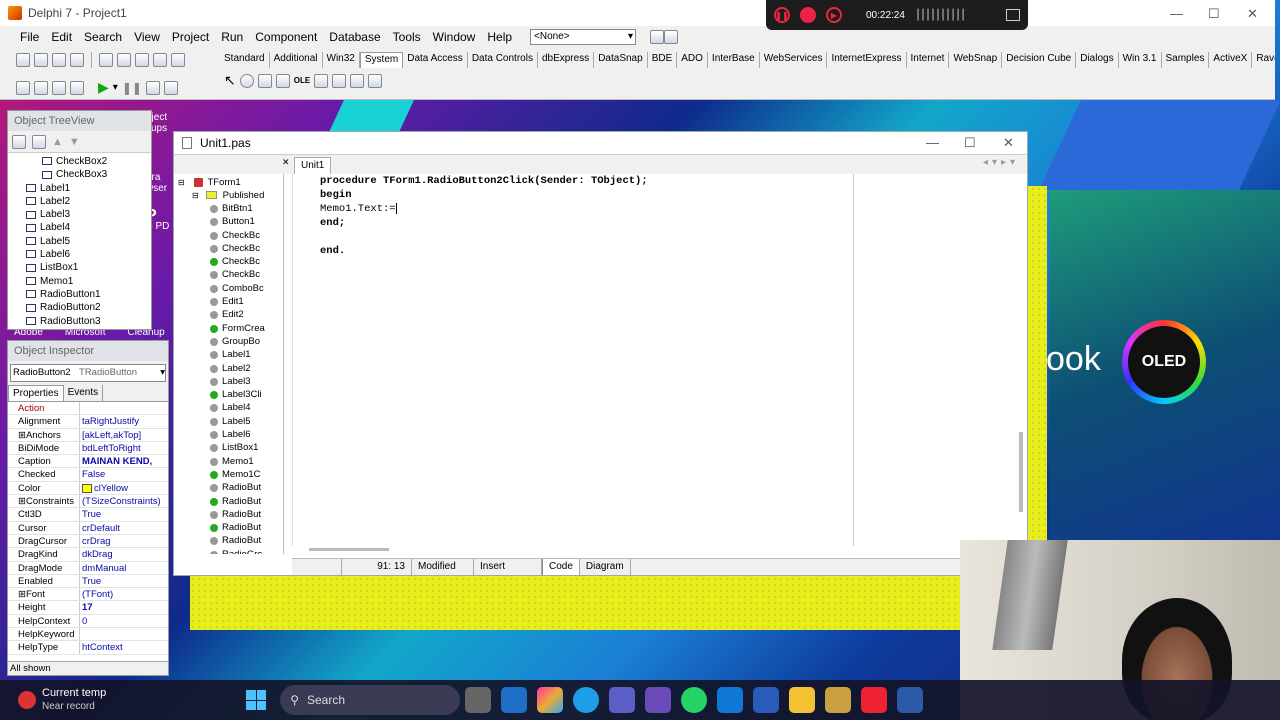 Image resolution: width=1280 pixels, height=720 pixels. Describe the element at coordinates (692, 60) in the screenshot. I see `palette-tab: ADO` at that location.